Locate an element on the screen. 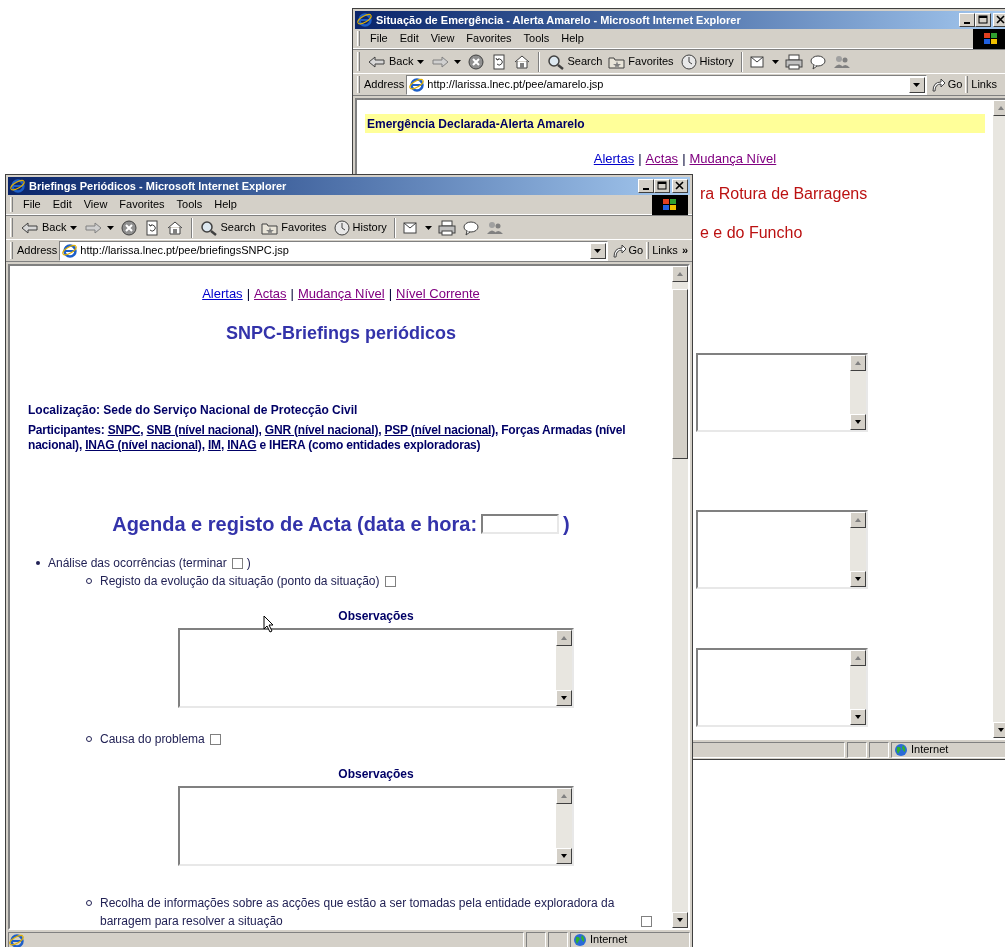 This screenshot has width=1005, height=947. alert-banner: Emergência Declarada-Alerta Amarelo is located at coordinates (675, 123).